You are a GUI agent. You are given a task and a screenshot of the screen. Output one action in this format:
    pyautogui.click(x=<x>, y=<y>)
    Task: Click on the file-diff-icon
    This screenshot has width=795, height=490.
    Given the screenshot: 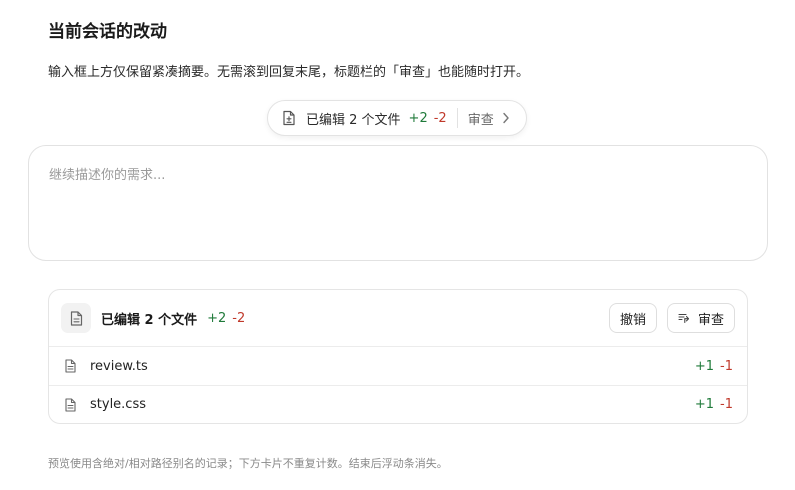 What is the action you would take?
    pyautogui.click(x=289, y=118)
    